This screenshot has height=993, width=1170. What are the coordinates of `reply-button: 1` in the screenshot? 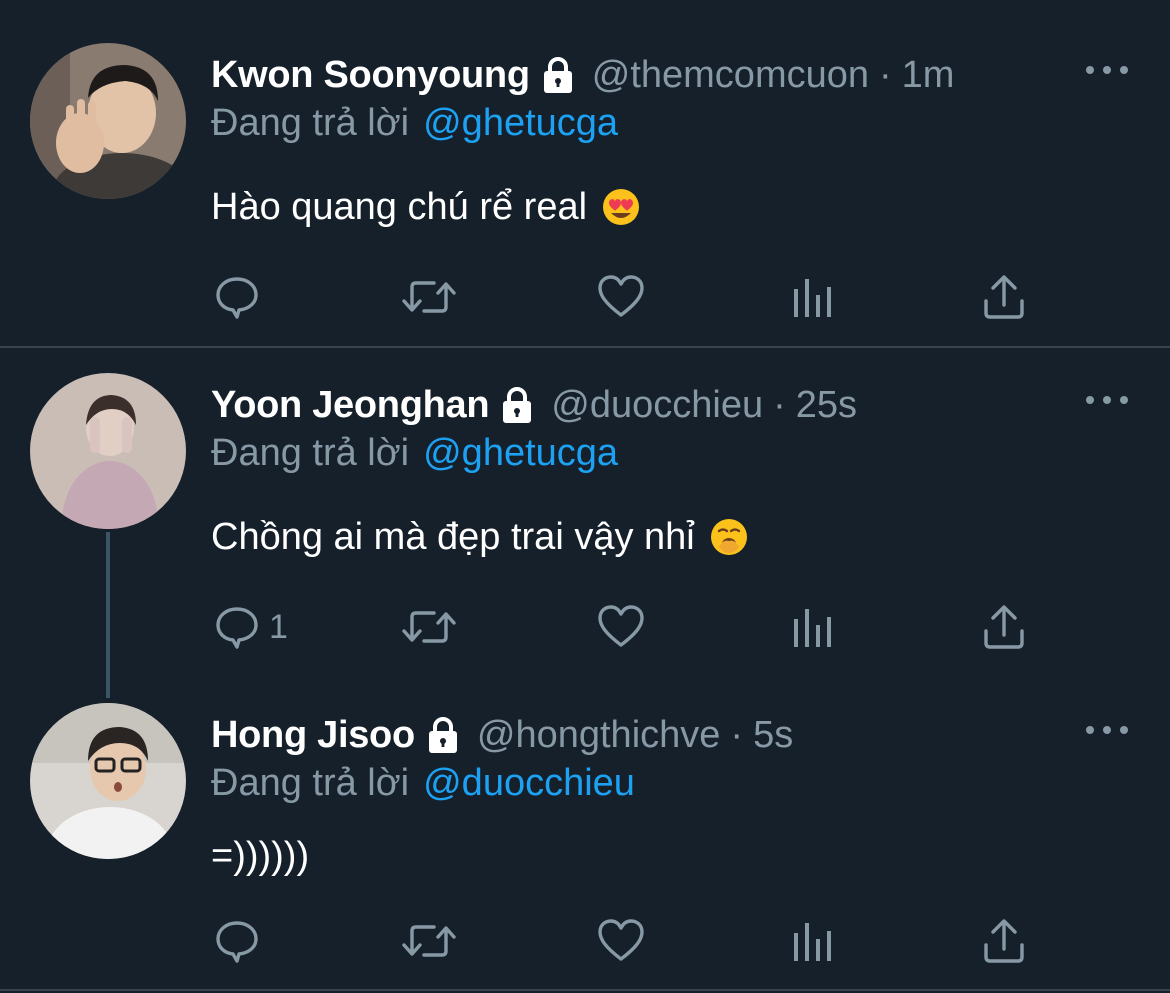 It's located at (250, 627).